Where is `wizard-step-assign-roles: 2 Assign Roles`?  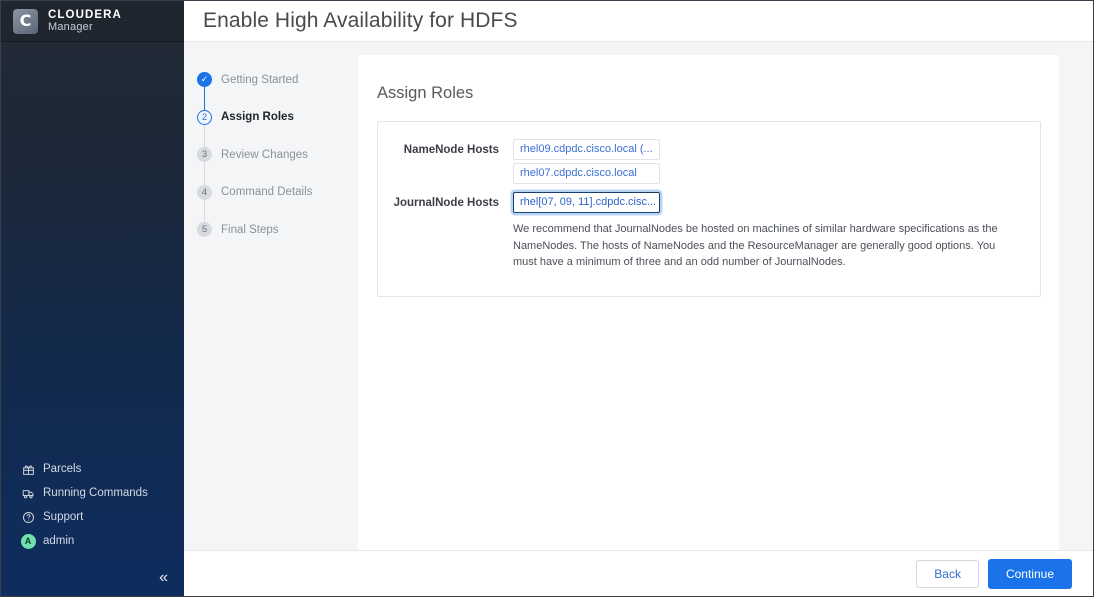 wizard-step-assign-roles: 2 Assign Roles is located at coordinates (277, 118).